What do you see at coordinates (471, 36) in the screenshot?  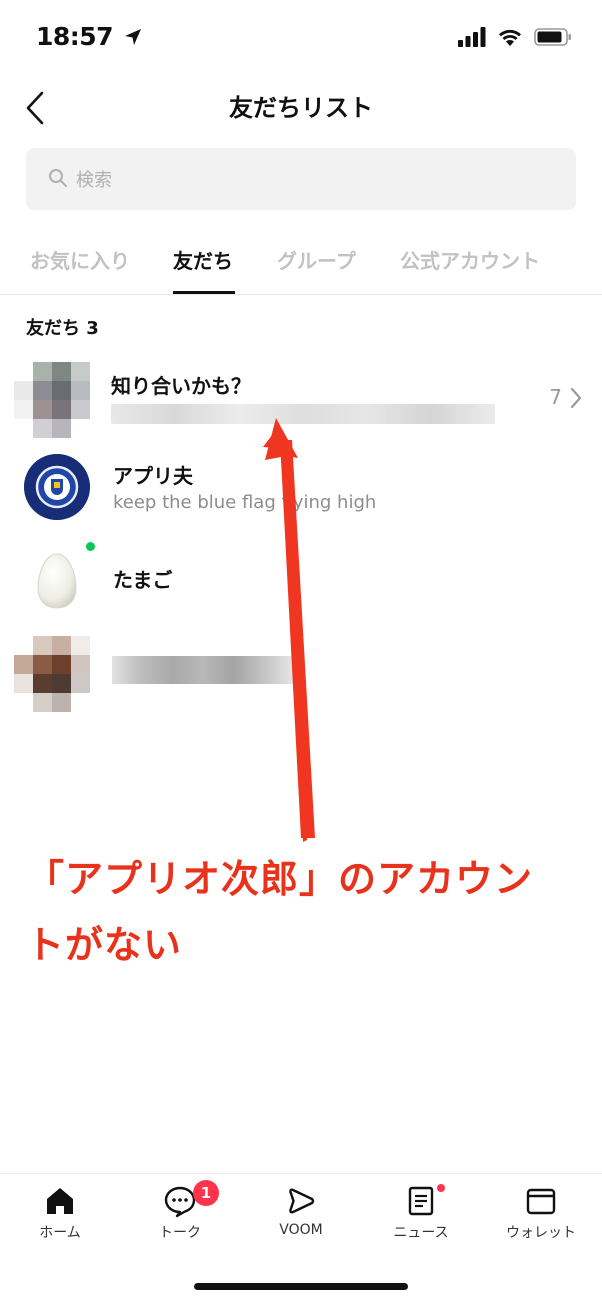 I see `cellular-signal-icon` at bounding box center [471, 36].